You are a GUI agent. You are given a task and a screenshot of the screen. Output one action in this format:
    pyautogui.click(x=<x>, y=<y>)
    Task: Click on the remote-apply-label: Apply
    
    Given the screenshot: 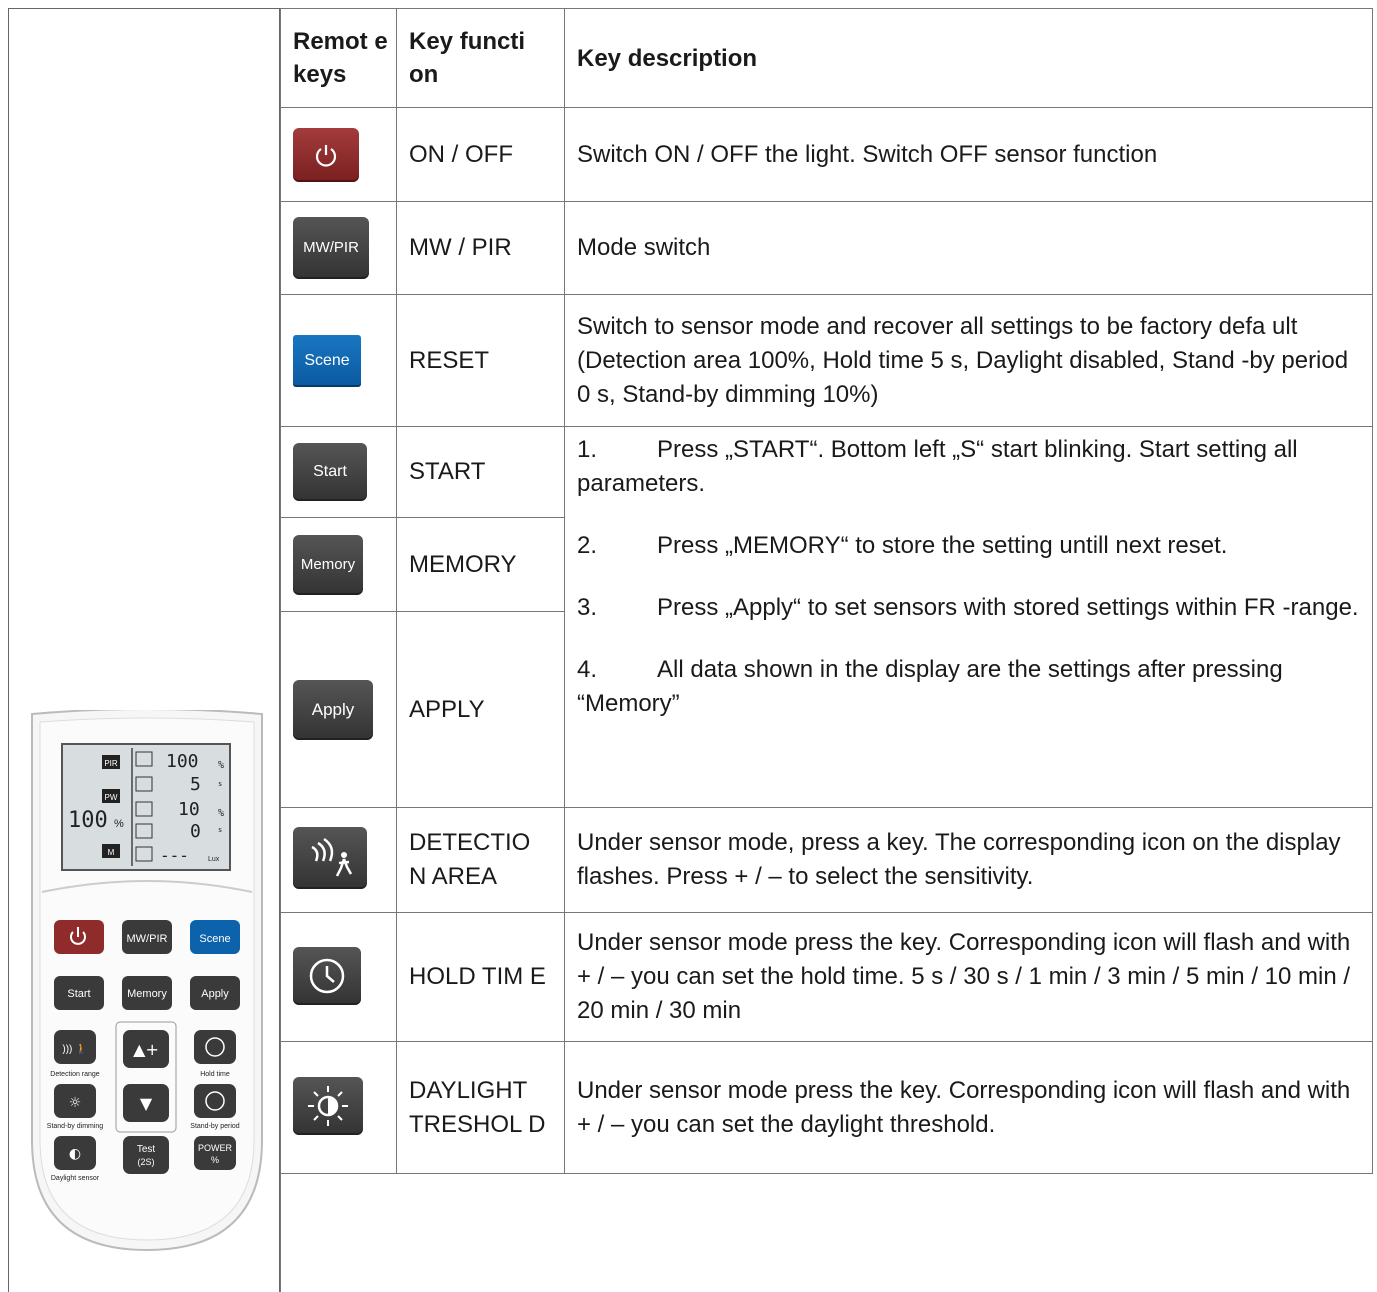 What is the action you would take?
    pyautogui.click(x=215, y=994)
    